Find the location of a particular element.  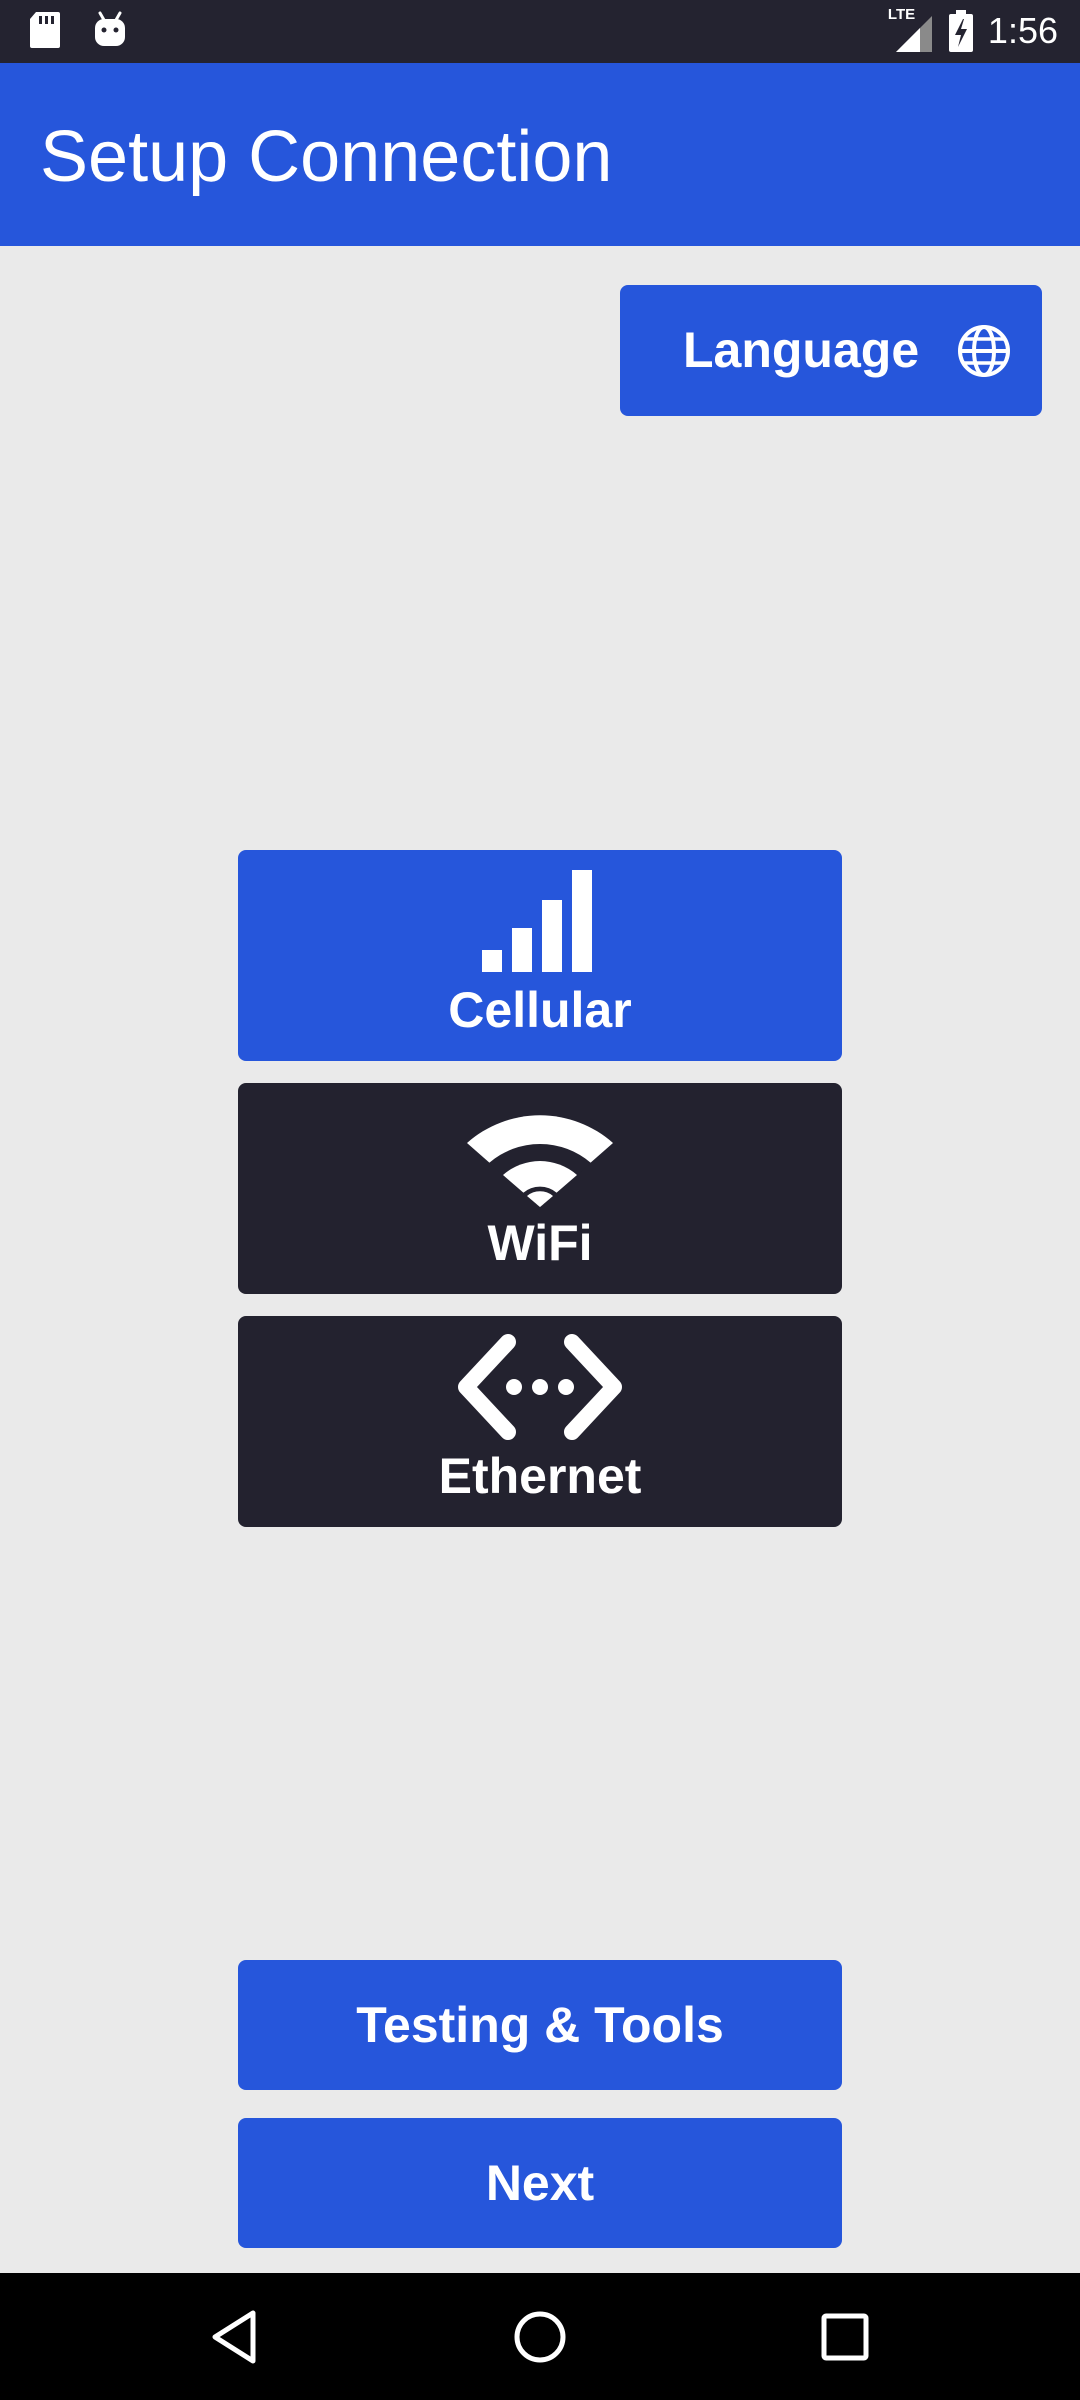

cellular-button: Cellular is located at coordinates (540, 955).